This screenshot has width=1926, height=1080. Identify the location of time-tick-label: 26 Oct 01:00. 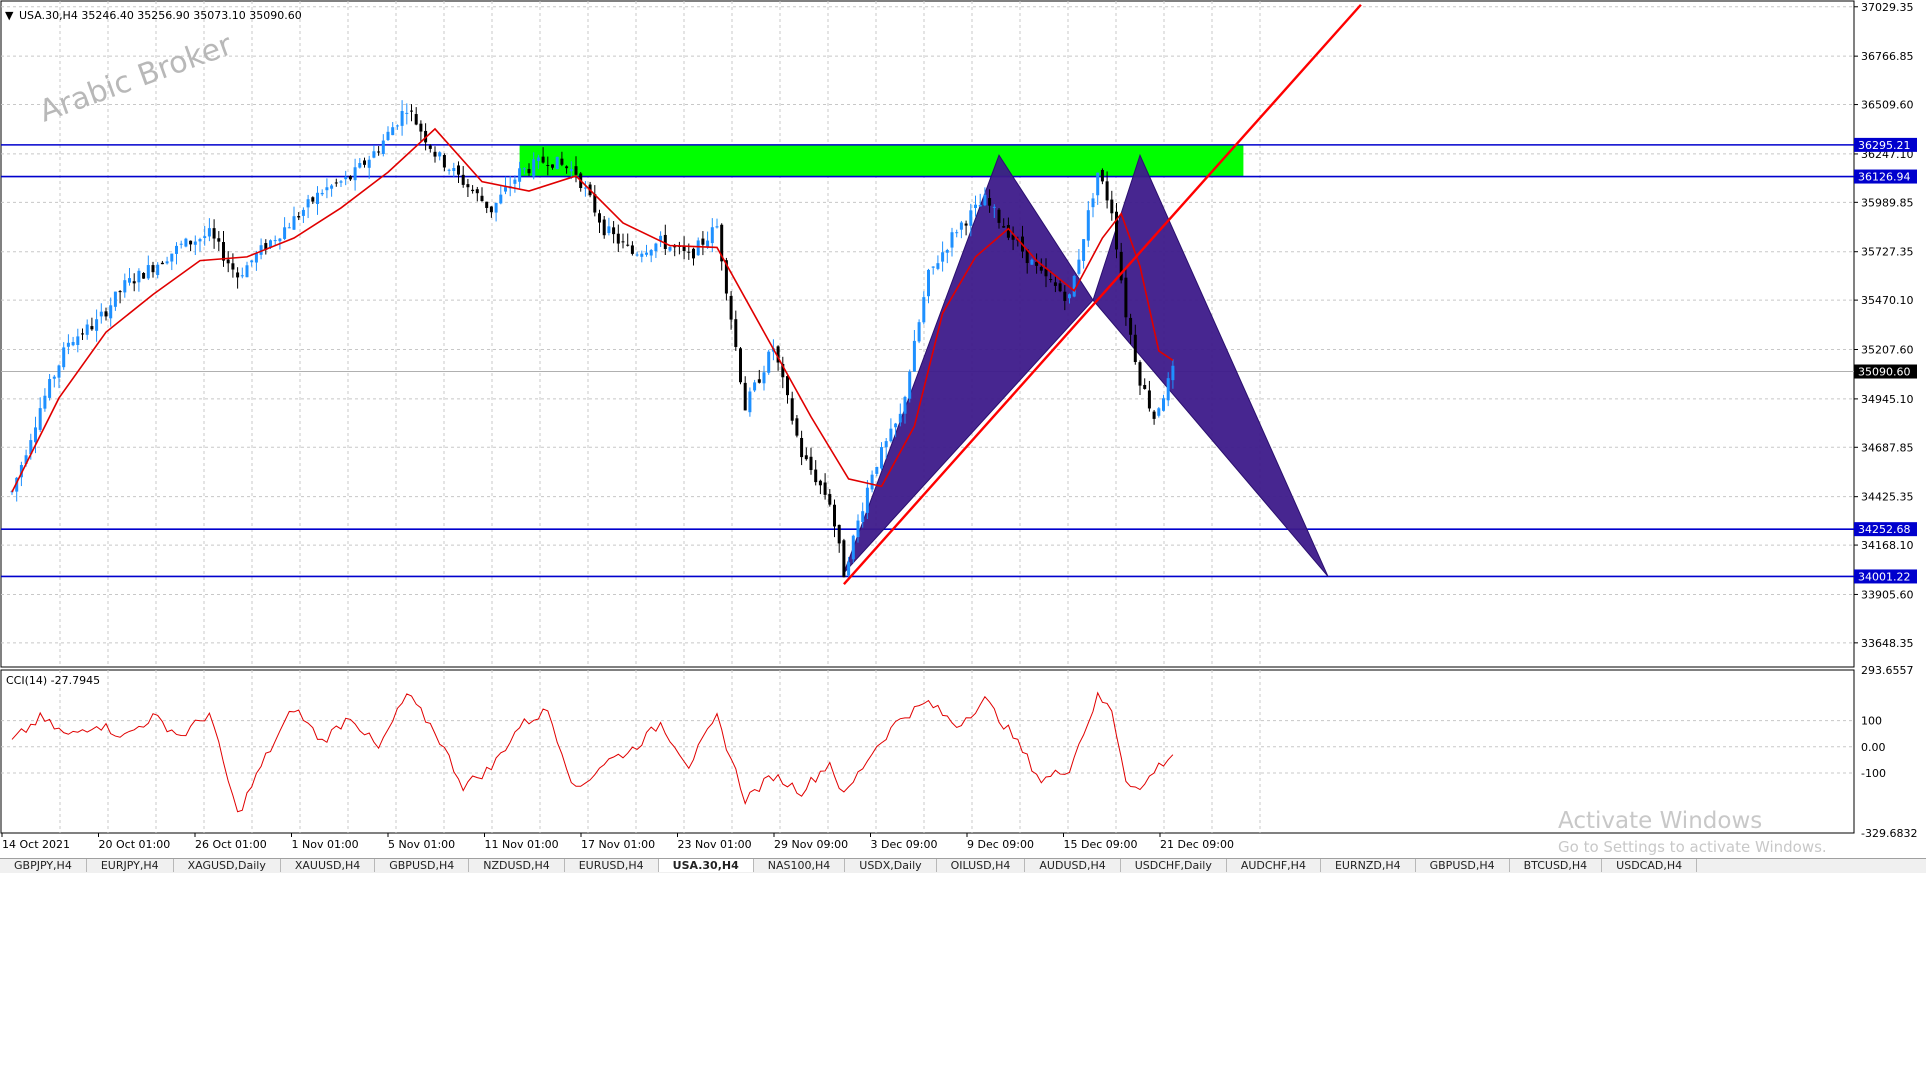
(231, 844).